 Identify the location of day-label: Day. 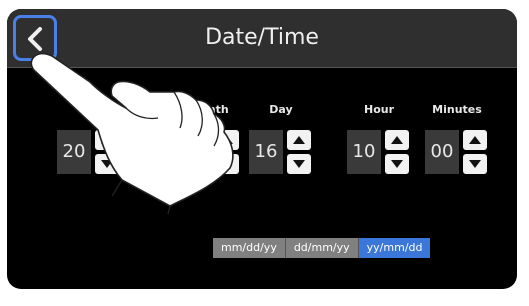
(281, 109).